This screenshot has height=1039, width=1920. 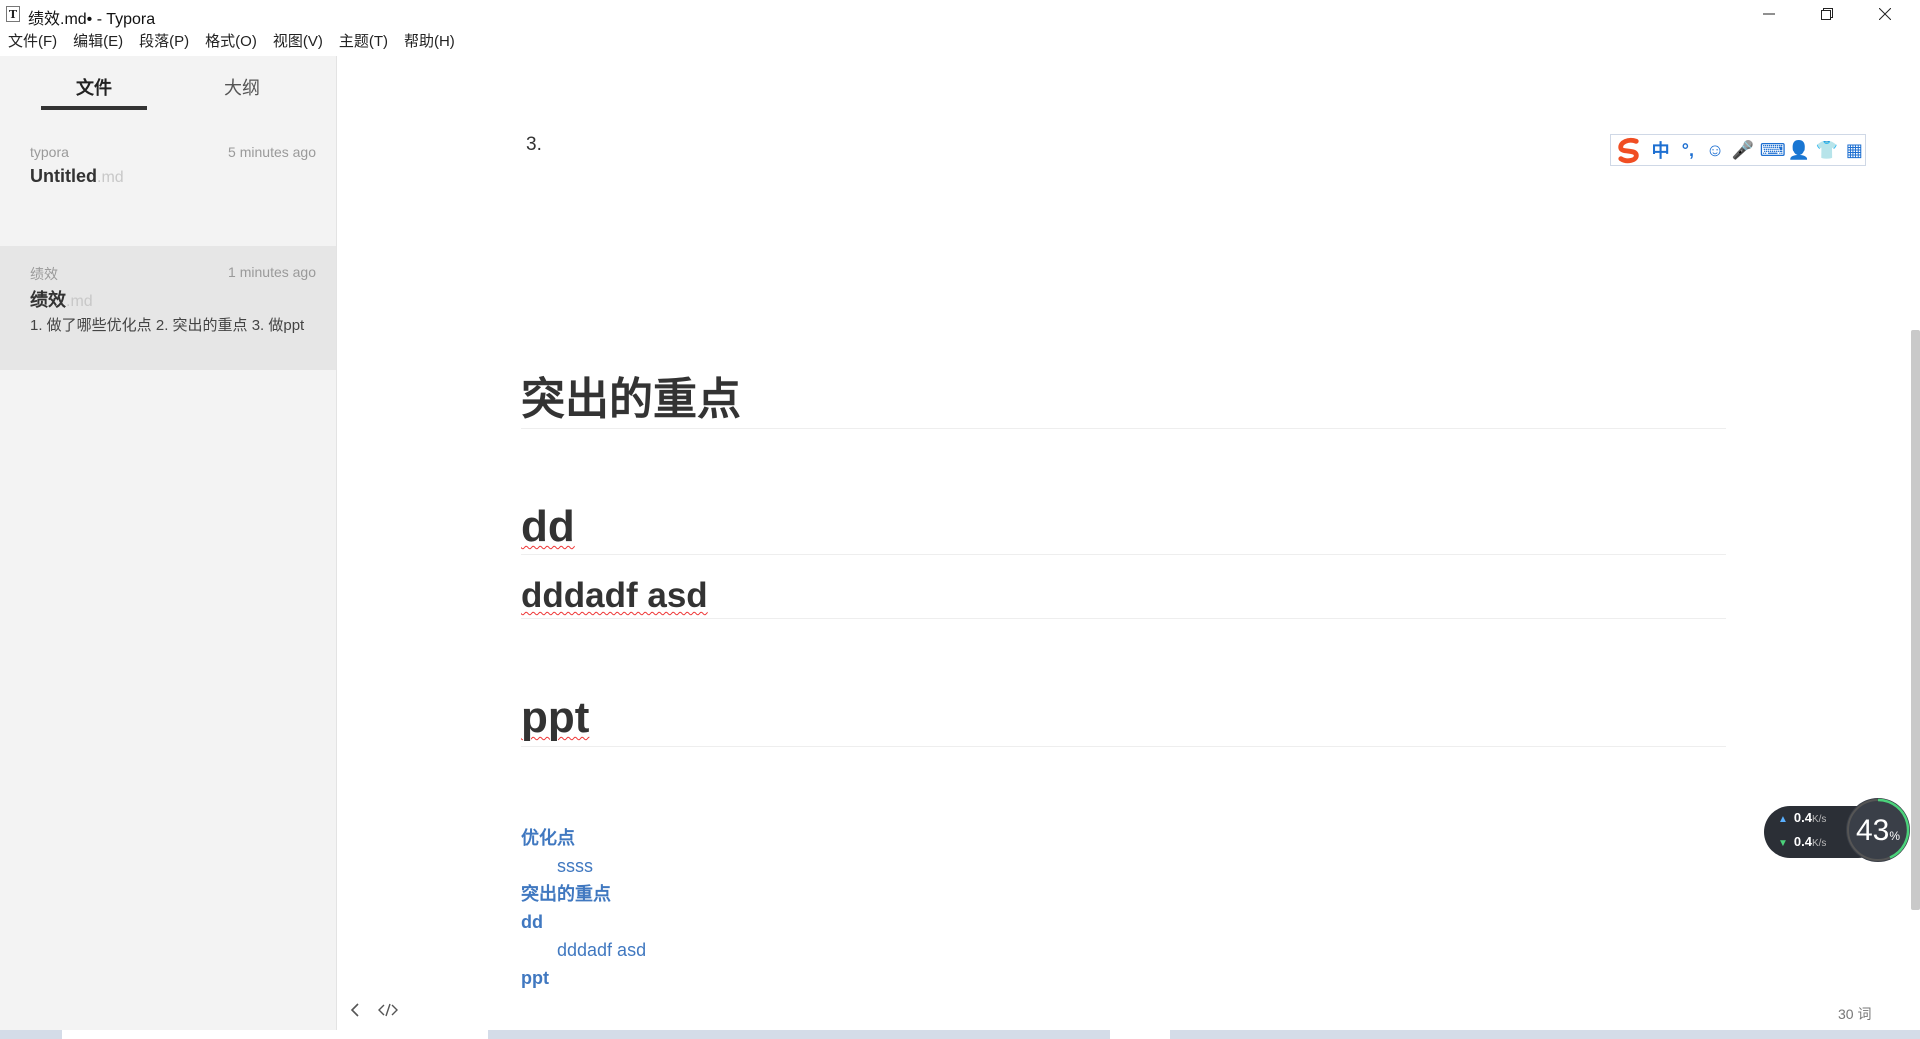 I want to click on heading-1: 突出的重点, so click(x=1123, y=400).